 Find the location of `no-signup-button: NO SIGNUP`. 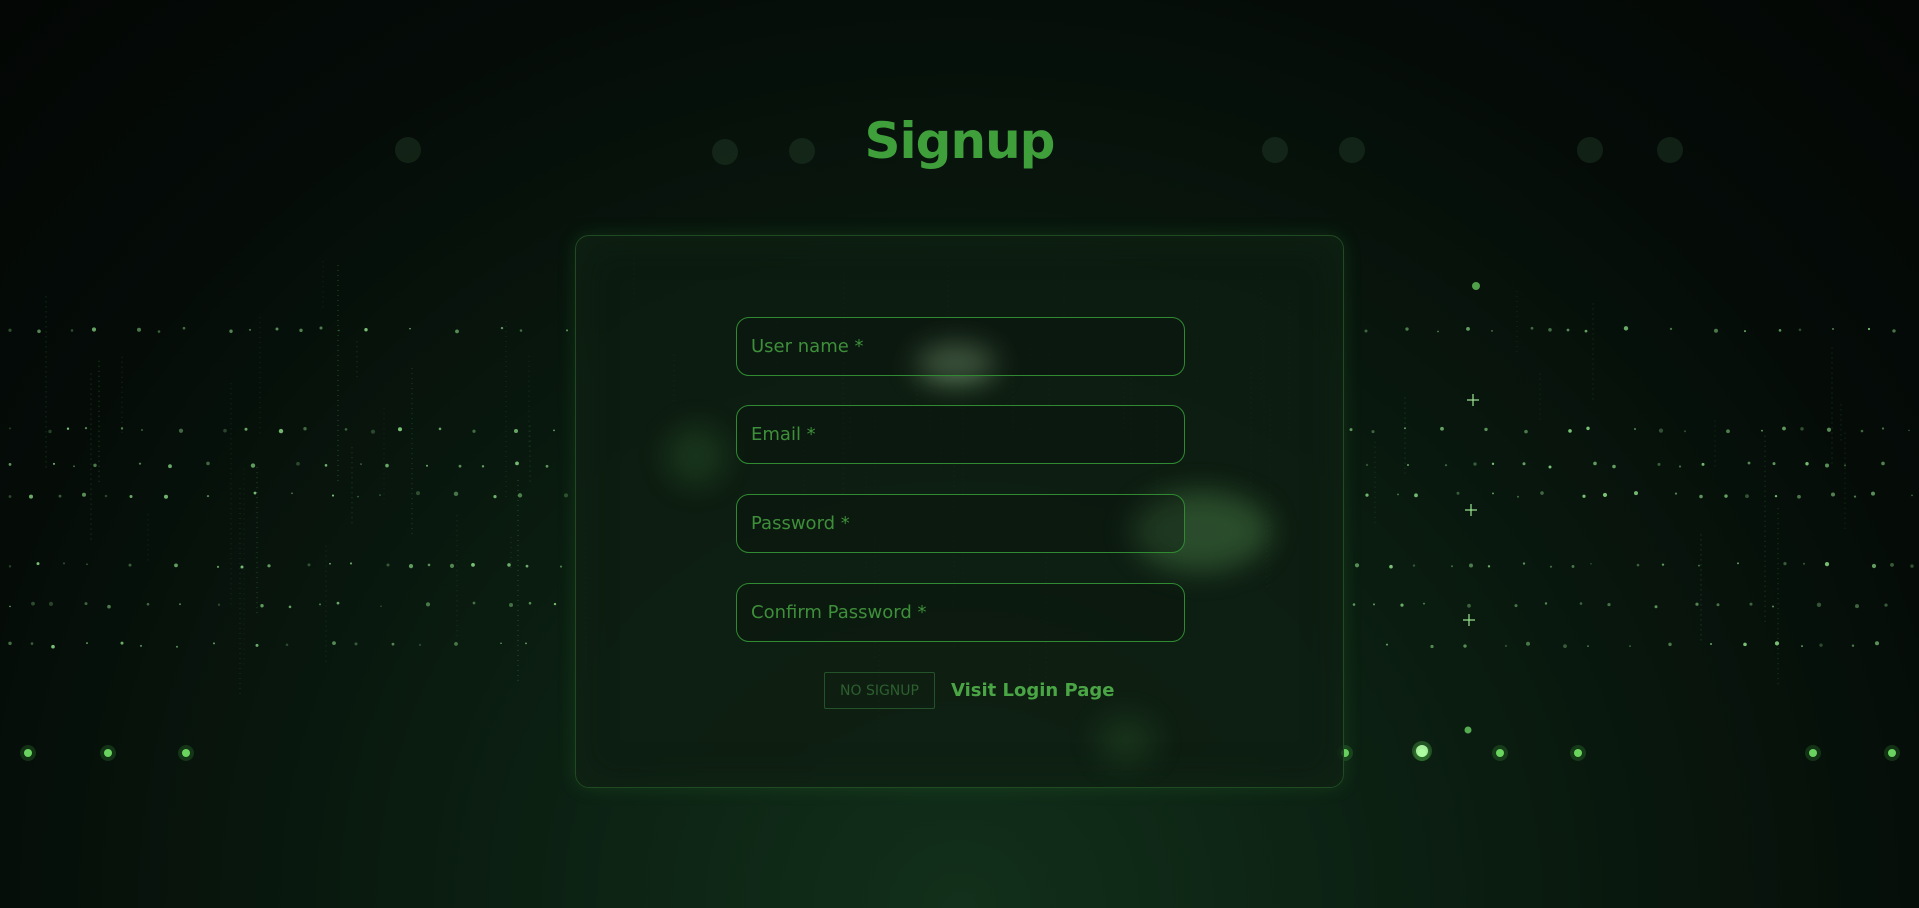

no-signup-button: NO SIGNUP is located at coordinates (879, 690).